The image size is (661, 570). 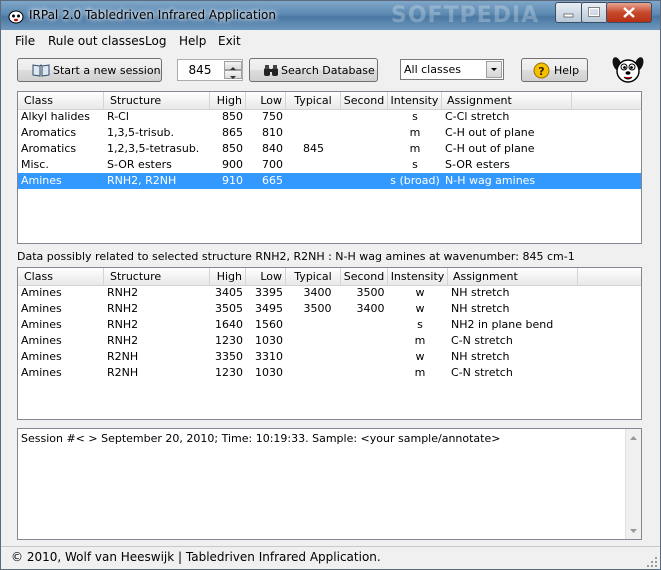 I want to click on spin-up-button, so click(x=233, y=65).